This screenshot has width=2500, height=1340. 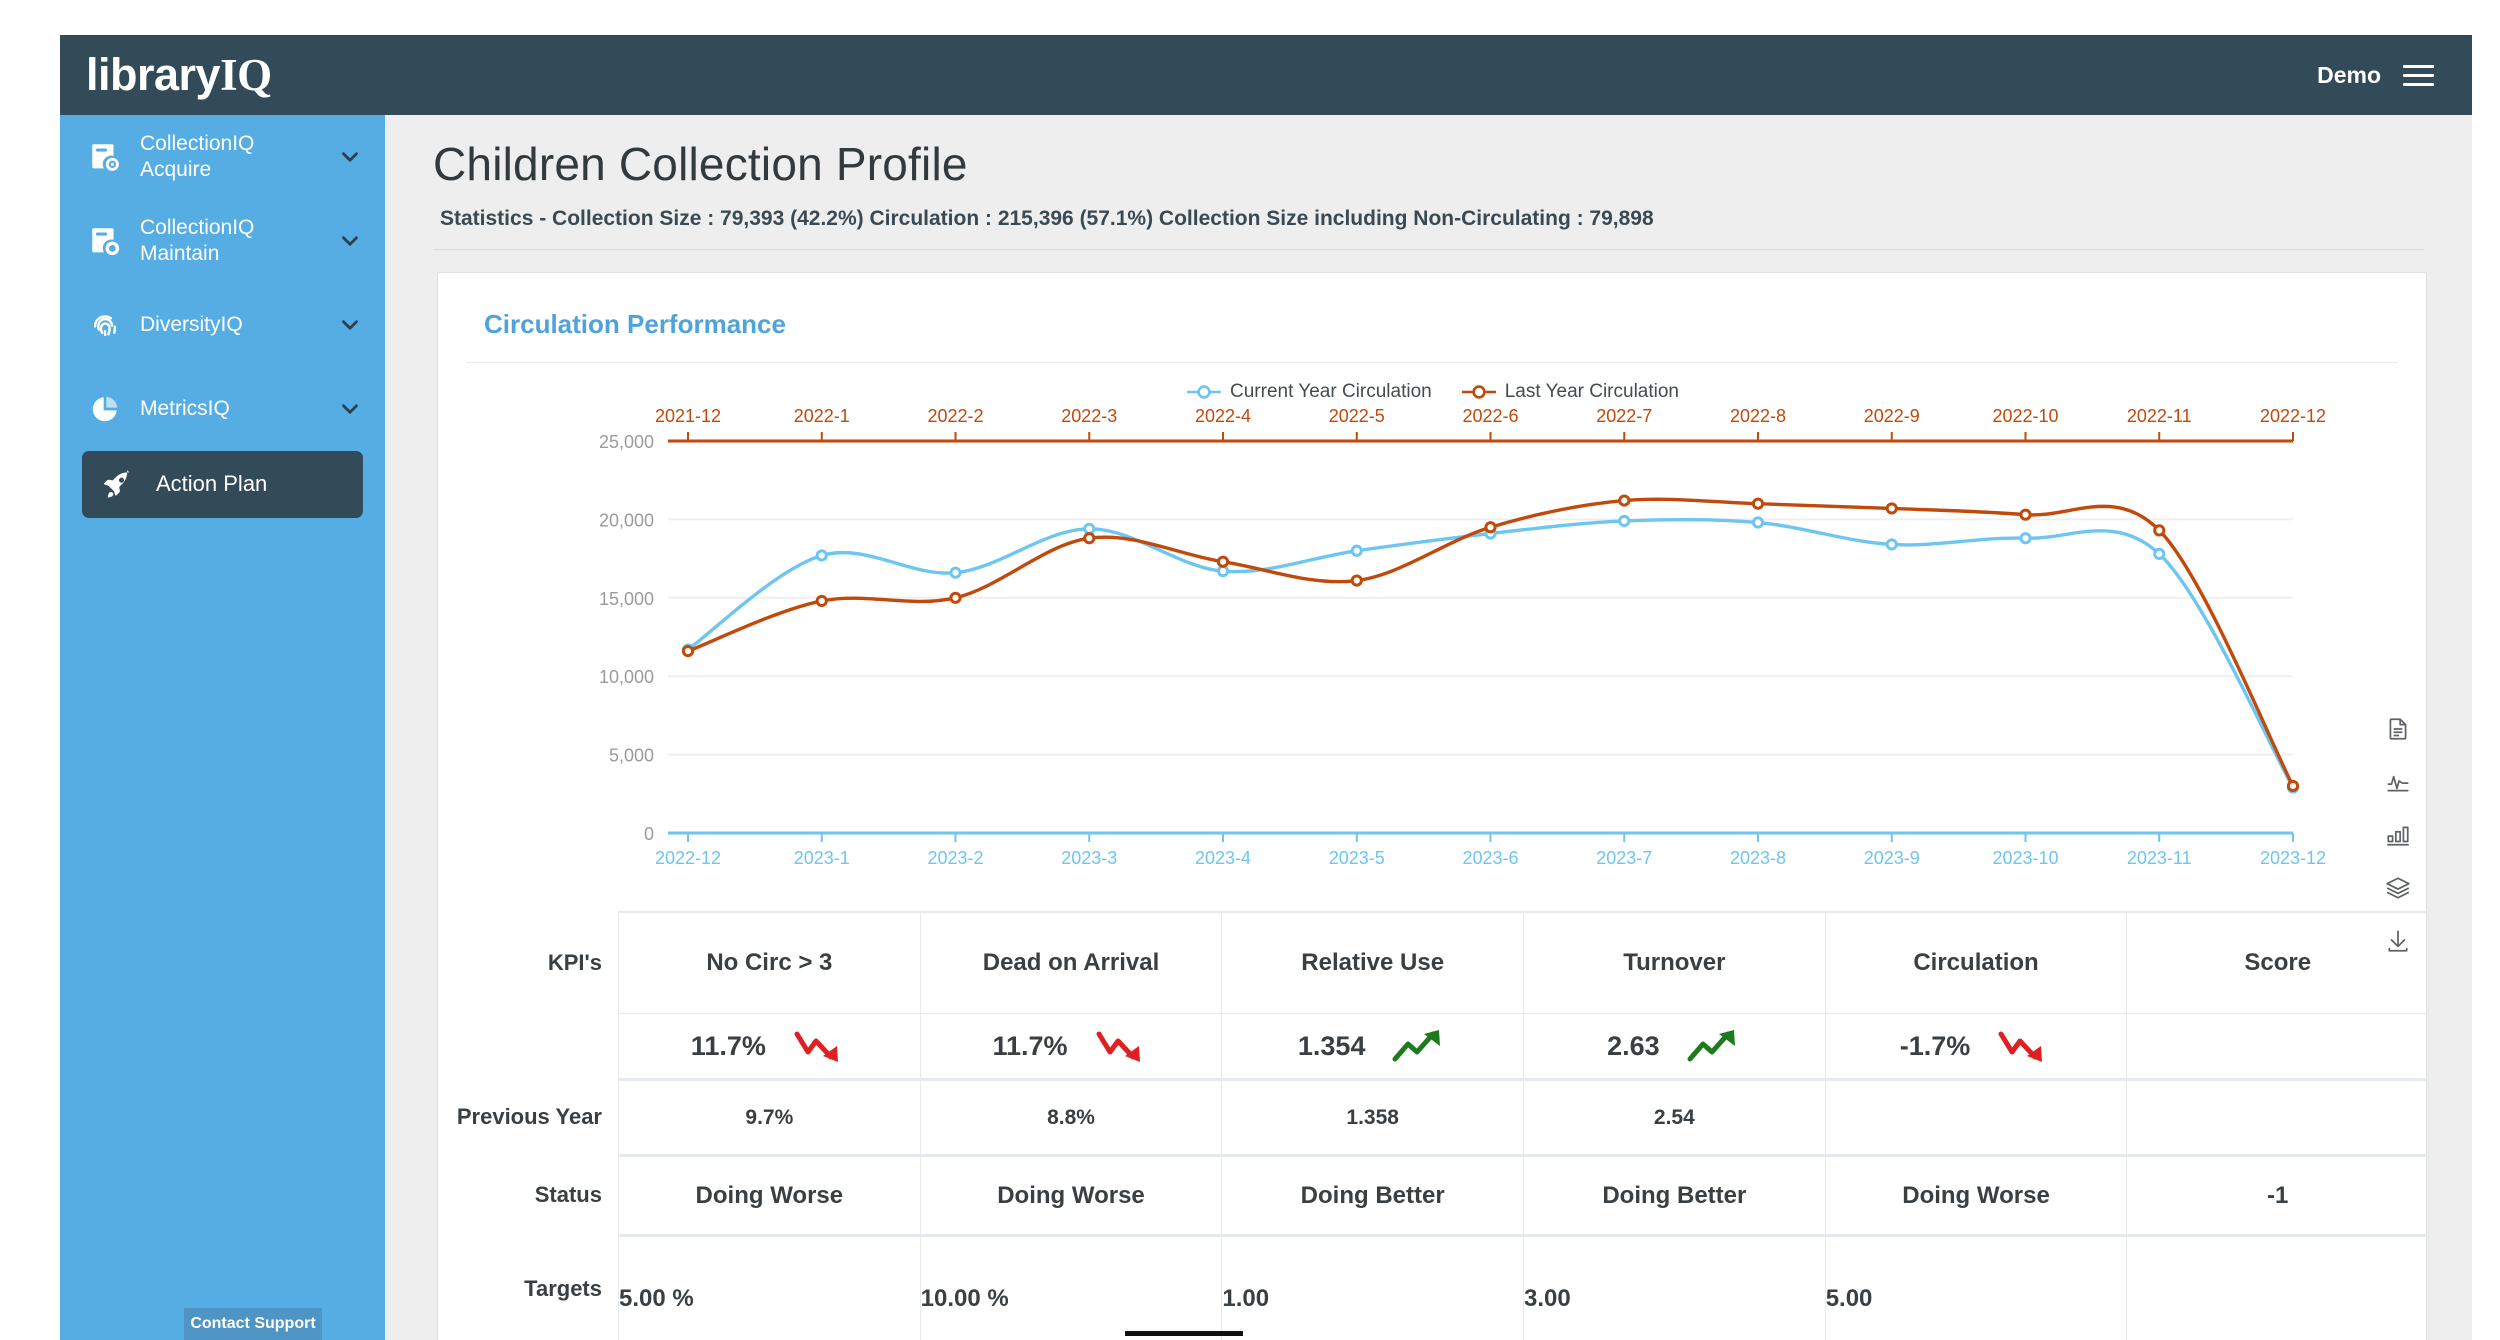 I want to click on kpi-previous-year-cell: 8.8%, so click(x=1071, y=1117).